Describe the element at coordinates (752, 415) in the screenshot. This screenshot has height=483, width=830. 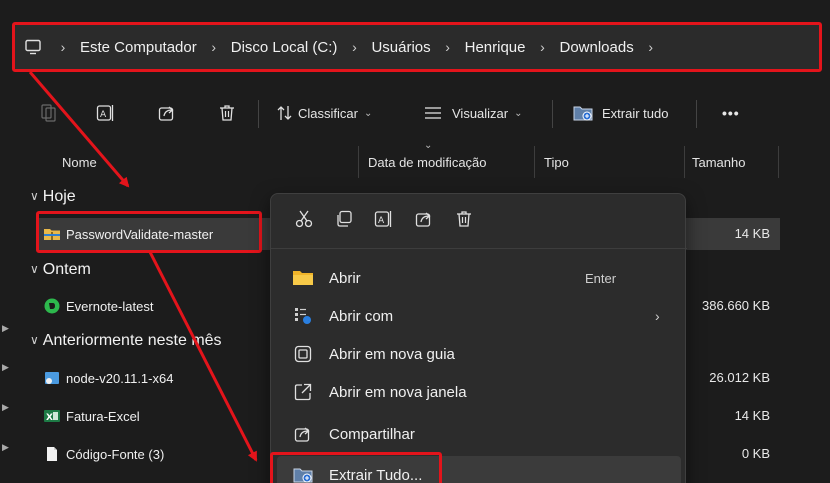
I see `file-size: 14 KB` at that location.